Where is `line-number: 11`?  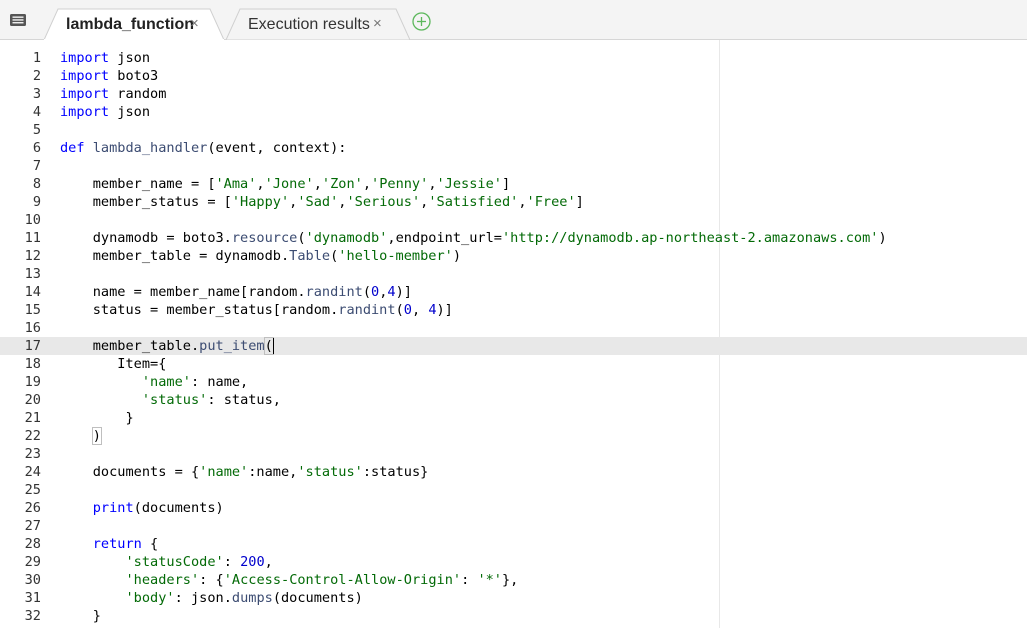
line-number: 11 is located at coordinates (32, 238).